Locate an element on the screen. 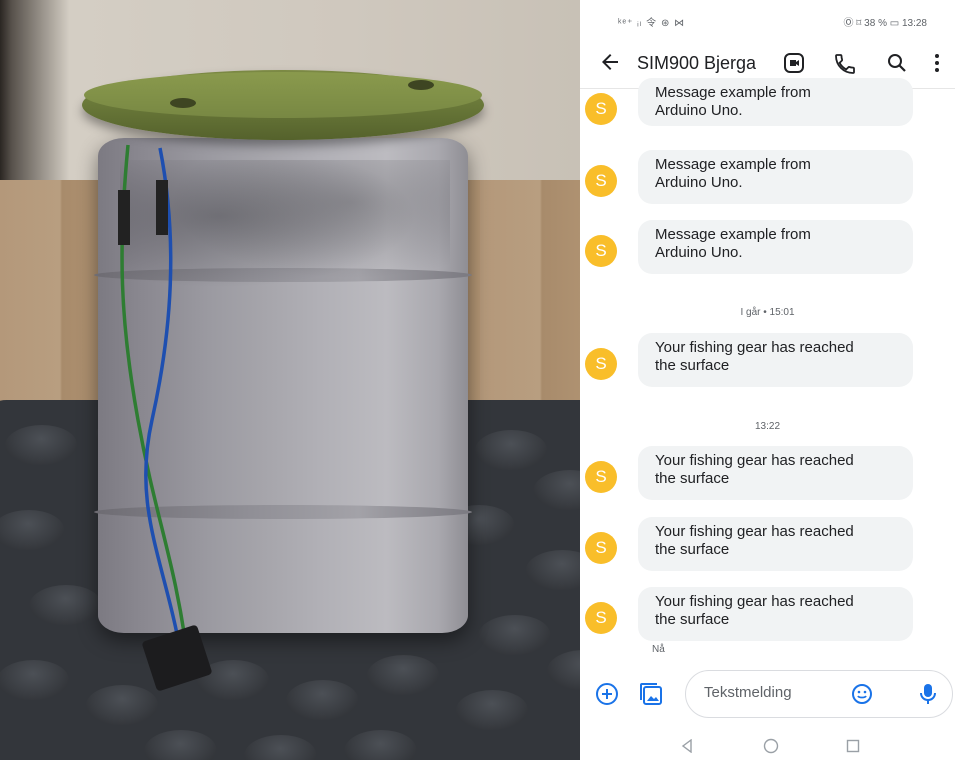 This screenshot has height=760, width=955. status-left: ᵏᵉ⁺ ᵢₗ 令 ⊛ ⋈ is located at coordinates (652, 23).